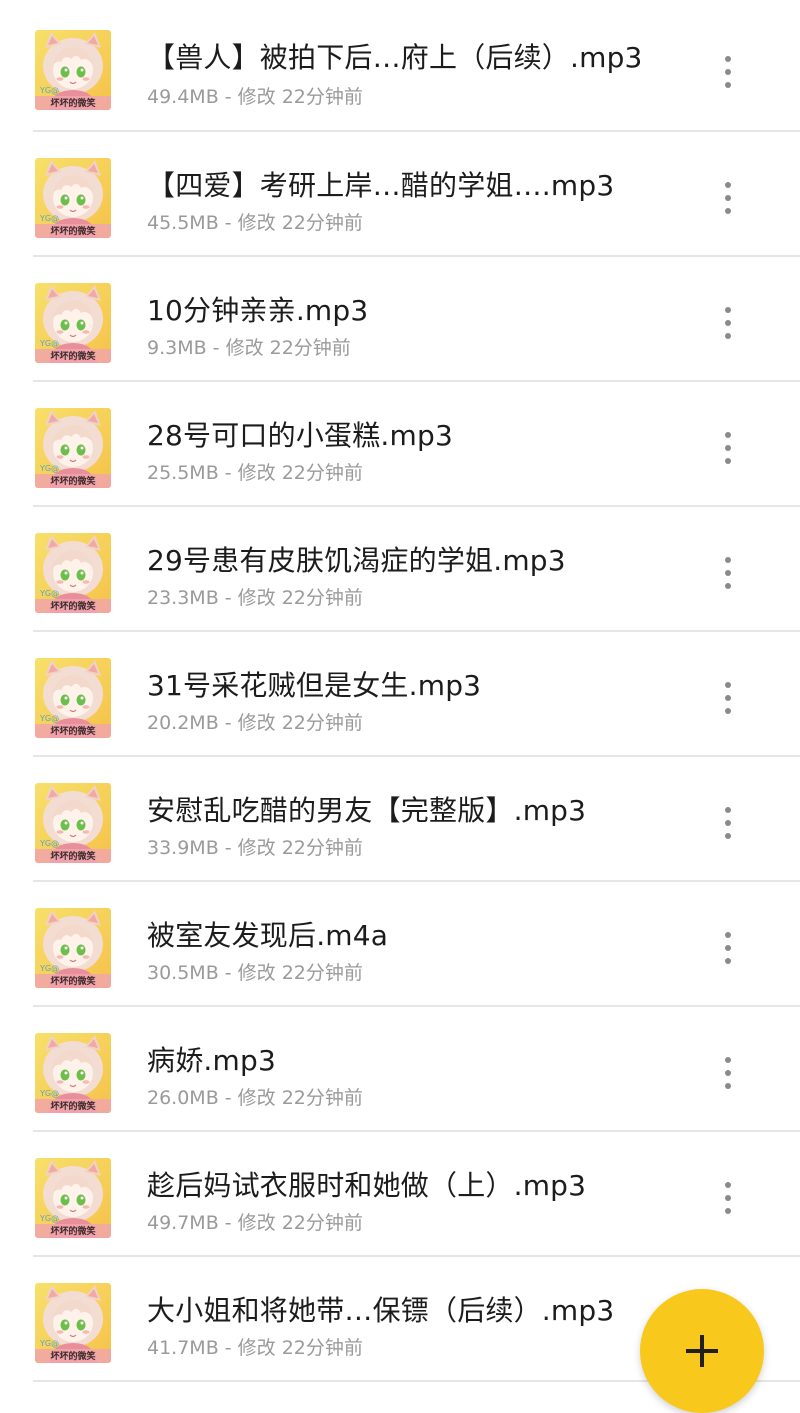 The image size is (800, 1413). Describe the element at coordinates (314, 685) in the screenshot. I see `file-name: 31号采花贼但是女生.mp3` at that location.